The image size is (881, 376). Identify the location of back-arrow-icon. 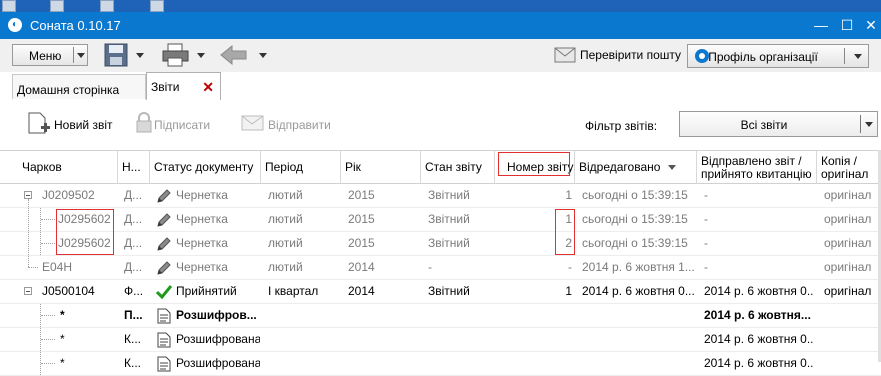
(234, 55).